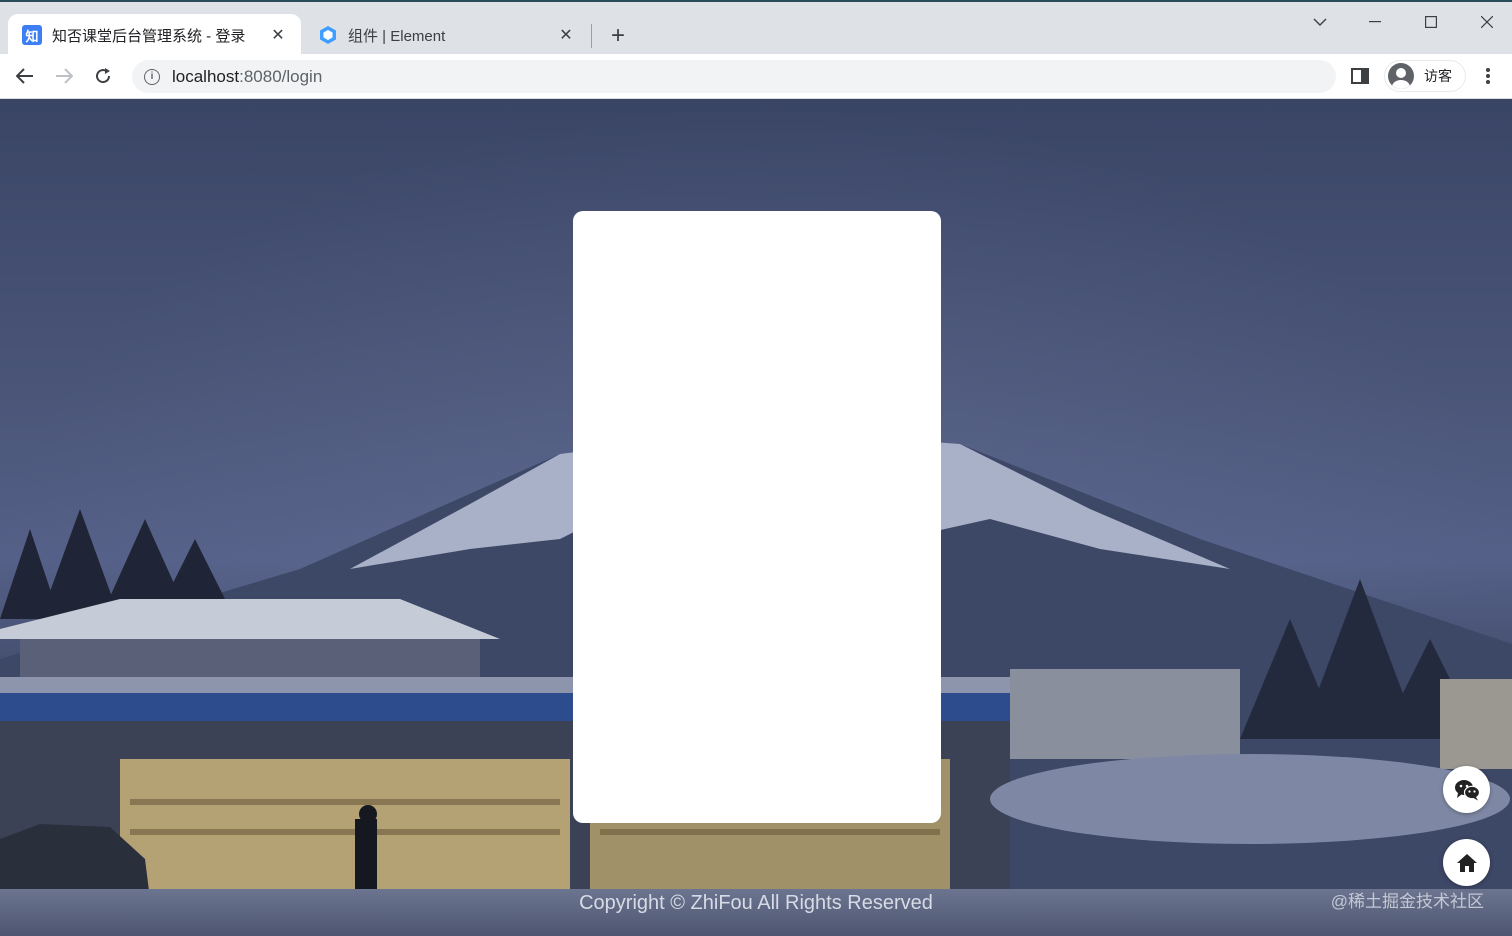  I want to click on url-text: localhost:8080/login, so click(247, 77).